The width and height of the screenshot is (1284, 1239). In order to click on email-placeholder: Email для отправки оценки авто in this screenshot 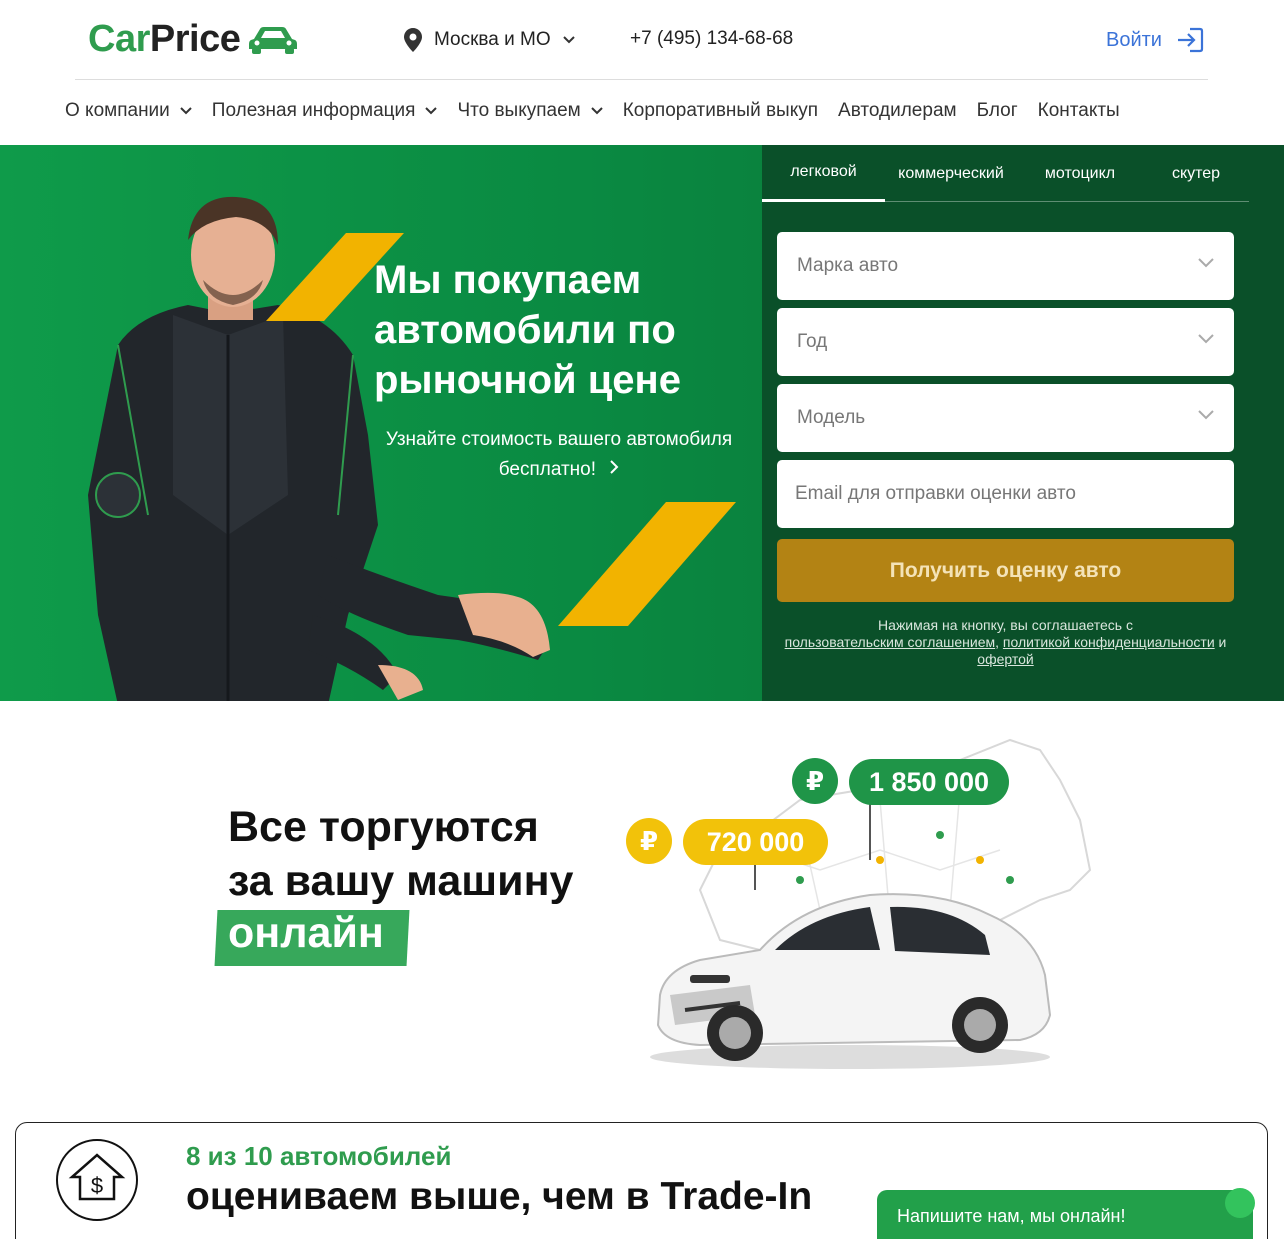, I will do `click(935, 493)`.